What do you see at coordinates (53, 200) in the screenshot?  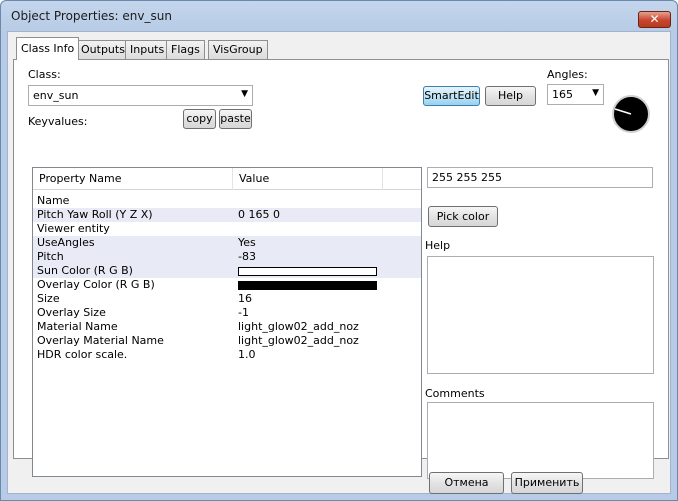 I see `property-name-cell: Name` at bounding box center [53, 200].